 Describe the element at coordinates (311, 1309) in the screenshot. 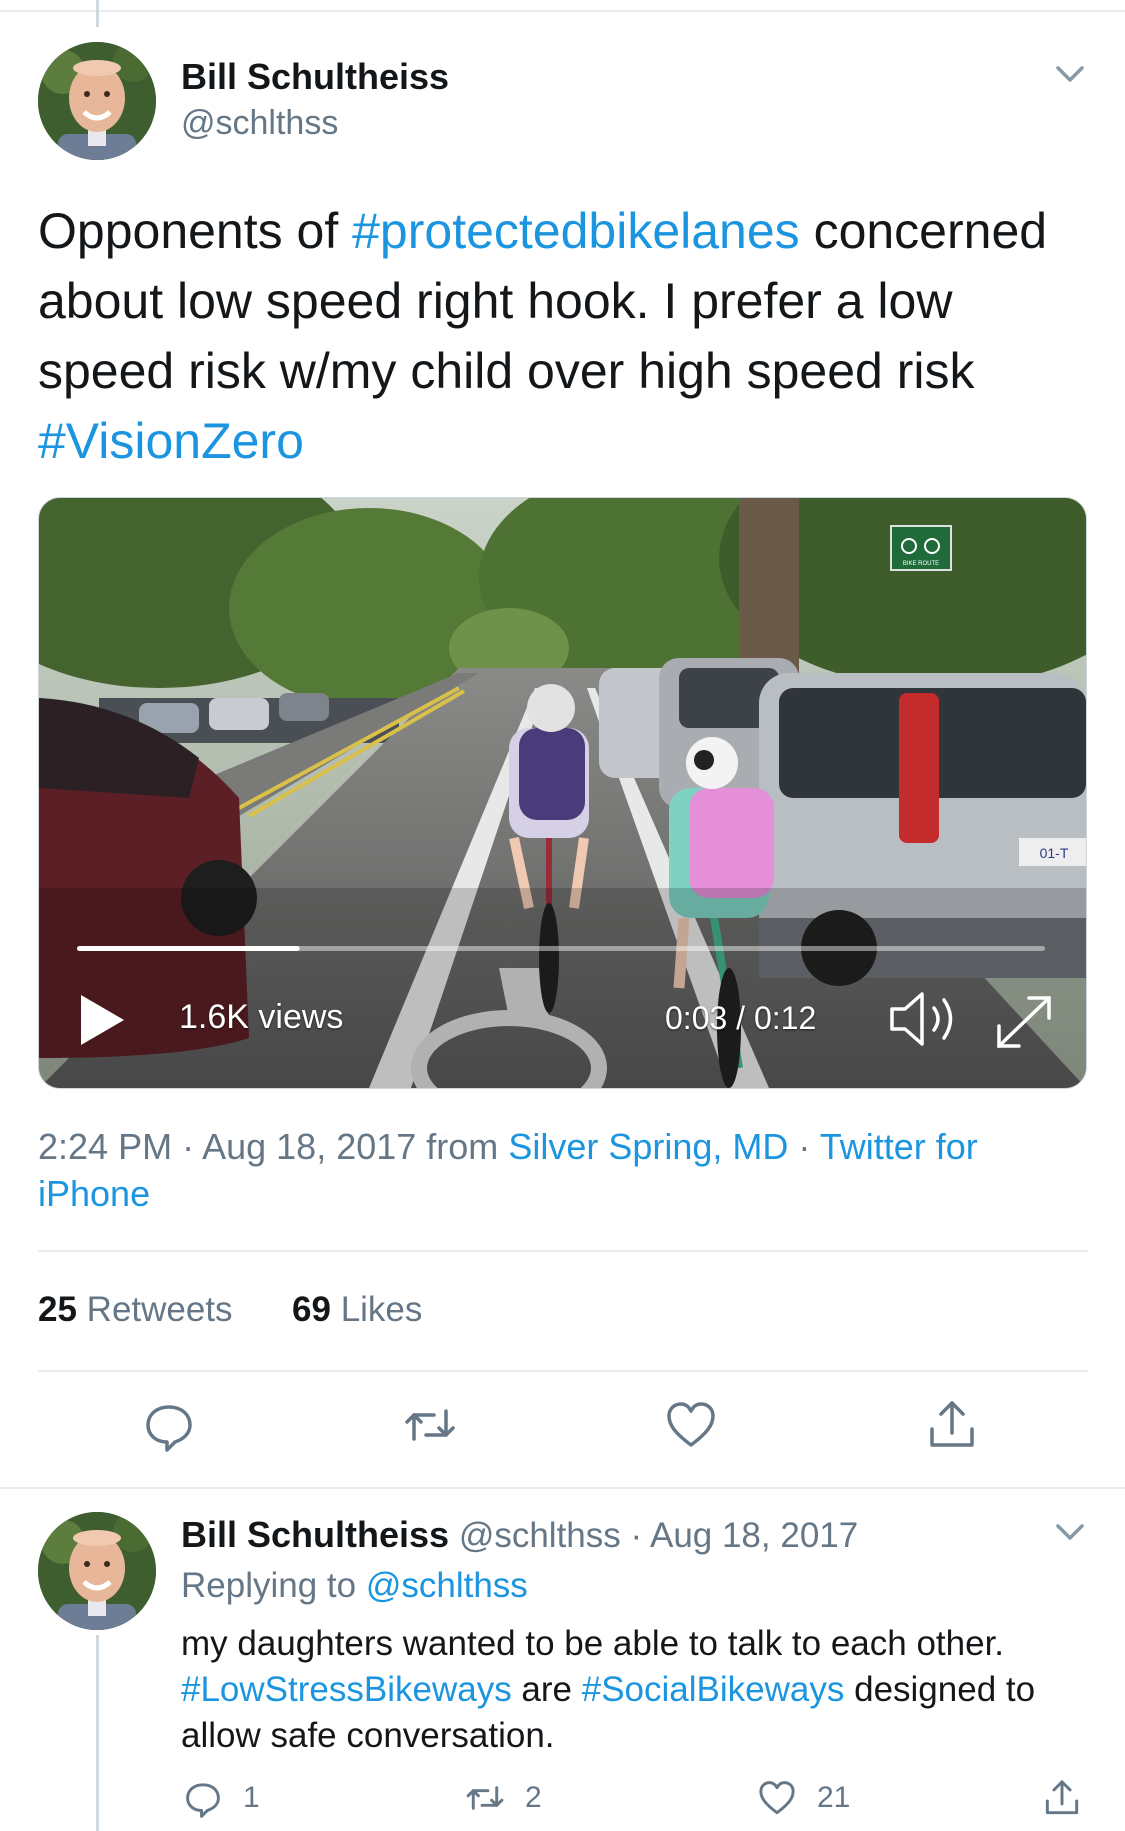

I see `likes-count: 69` at that location.